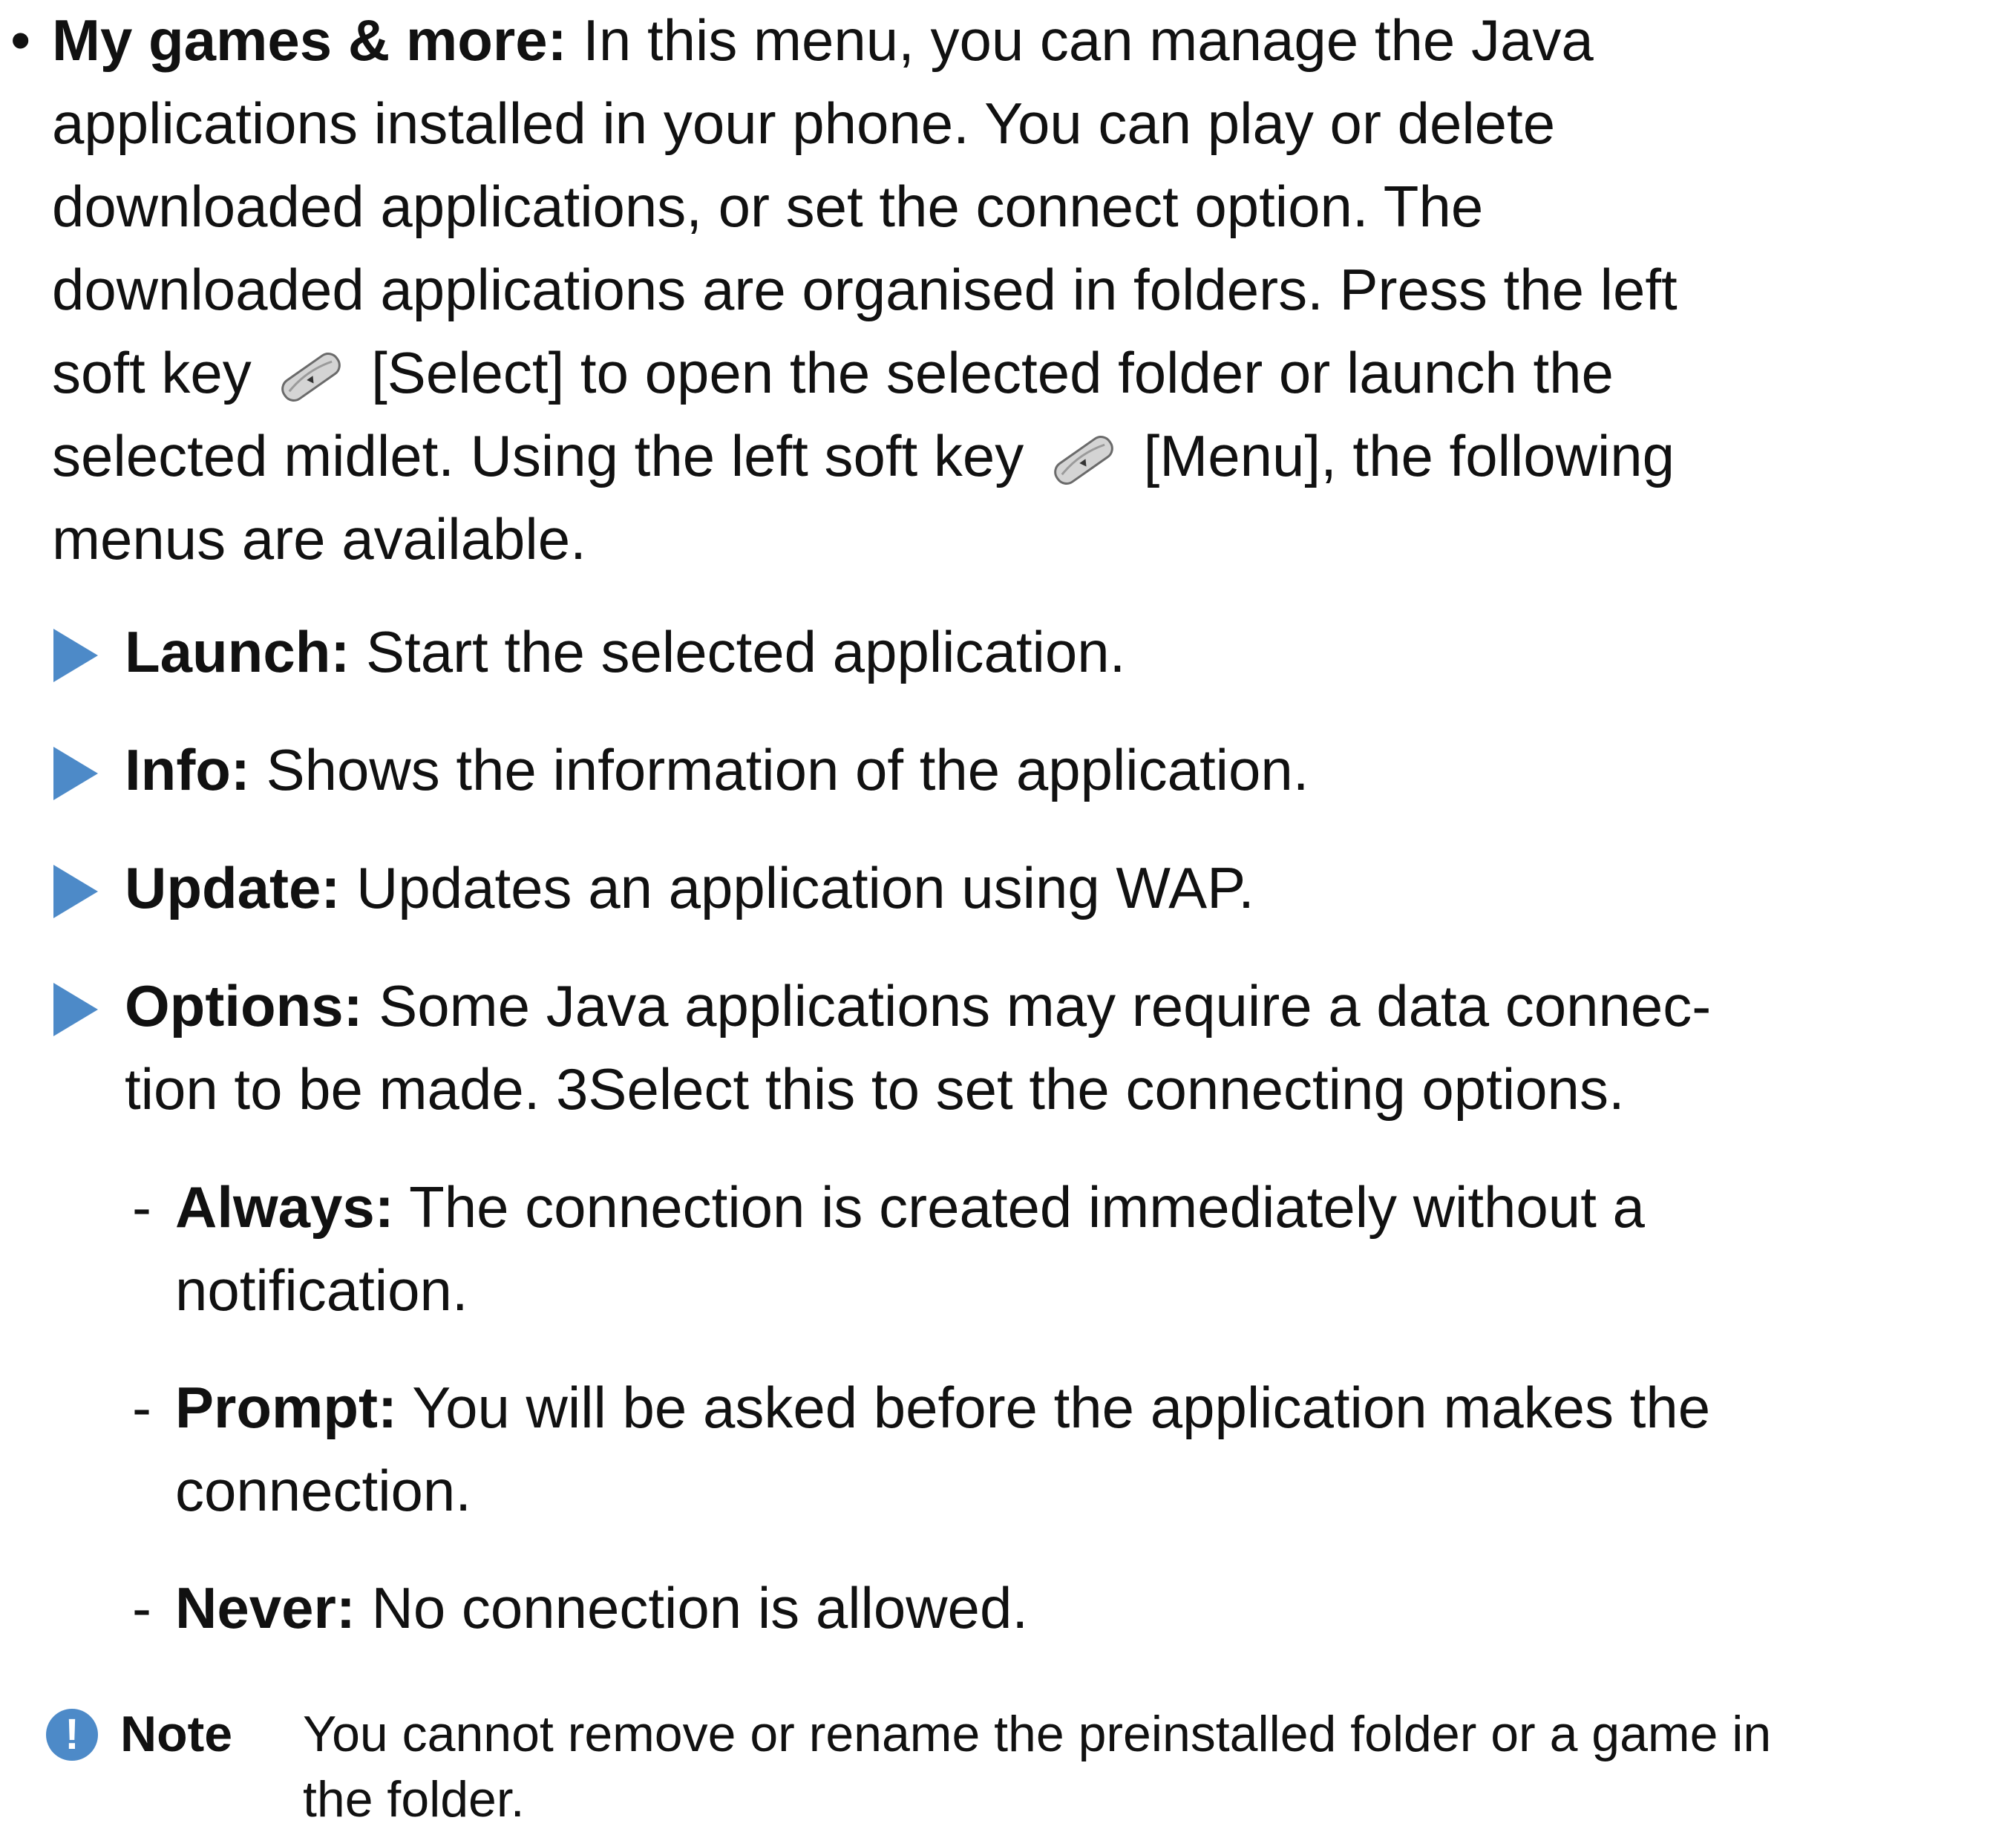  What do you see at coordinates (323, 1490) in the screenshot?
I see `sub-line-2: connection.` at bounding box center [323, 1490].